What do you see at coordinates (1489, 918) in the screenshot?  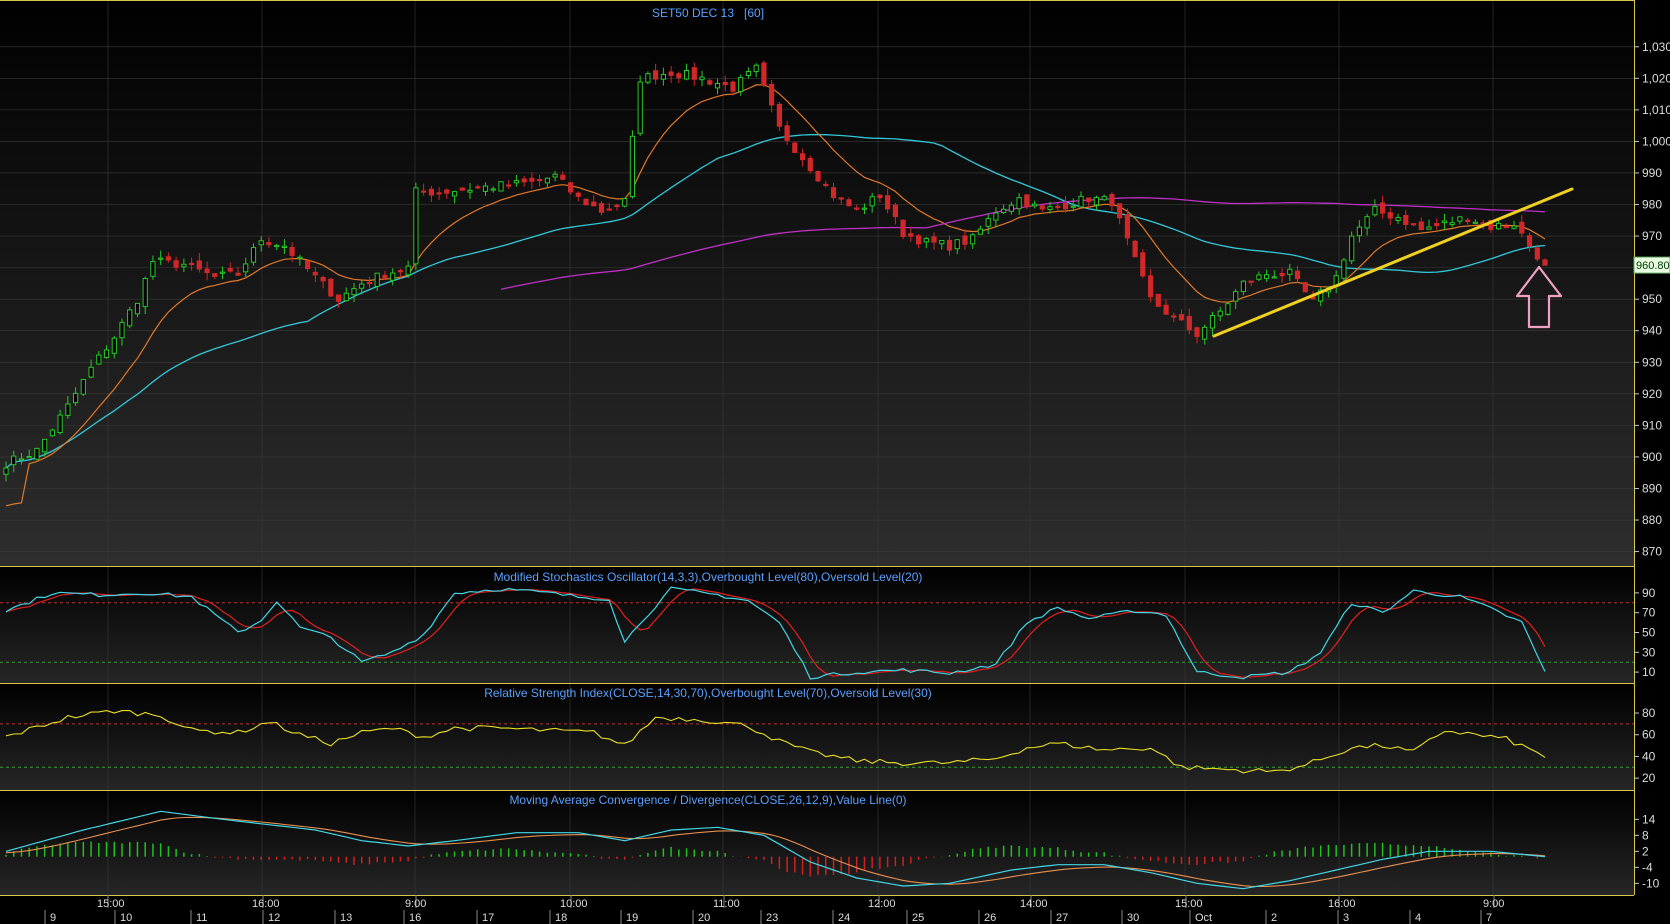 I see `date-label: 7` at bounding box center [1489, 918].